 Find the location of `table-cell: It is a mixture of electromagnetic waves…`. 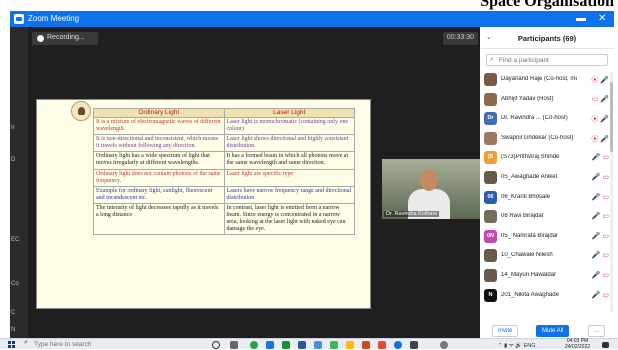

table-cell: It is a mixture of electromagnetic waves… is located at coordinates (159, 126).